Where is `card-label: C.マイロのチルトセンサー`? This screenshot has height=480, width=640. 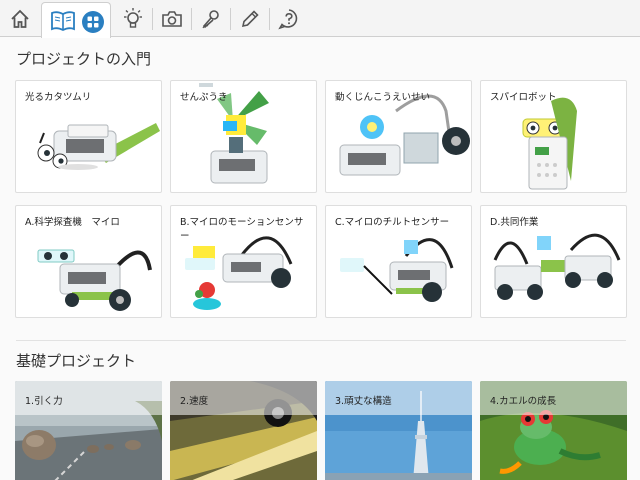 card-label: C.マイロのチルトセンサー is located at coordinates (392, 222).